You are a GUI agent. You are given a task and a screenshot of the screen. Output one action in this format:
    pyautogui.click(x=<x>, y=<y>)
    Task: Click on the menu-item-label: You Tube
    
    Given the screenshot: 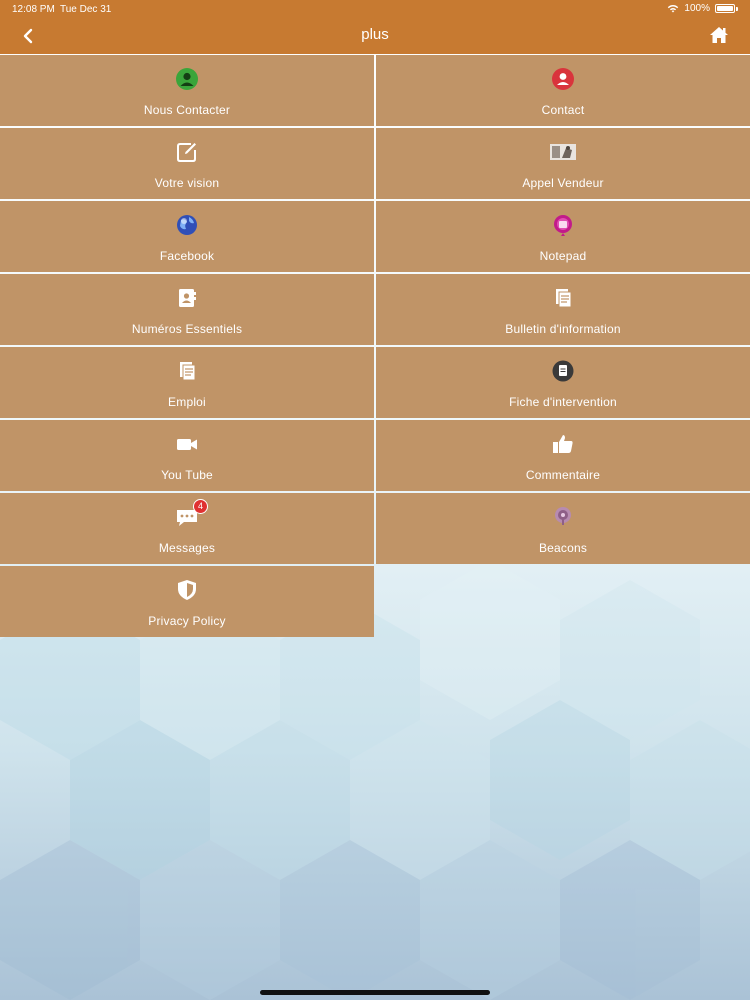 What is the action you would take?
    pyautogui.click(x=187, y=475)
    